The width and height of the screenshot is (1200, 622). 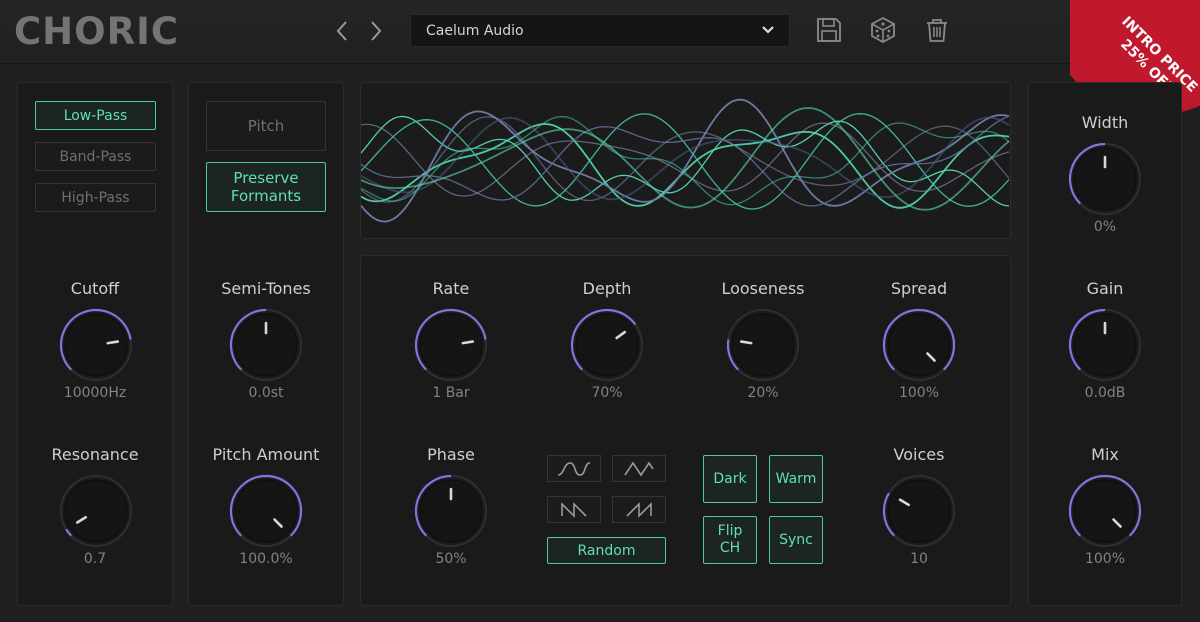 I want to click on pitch-button: Pitch, so click(x=266, y=126).